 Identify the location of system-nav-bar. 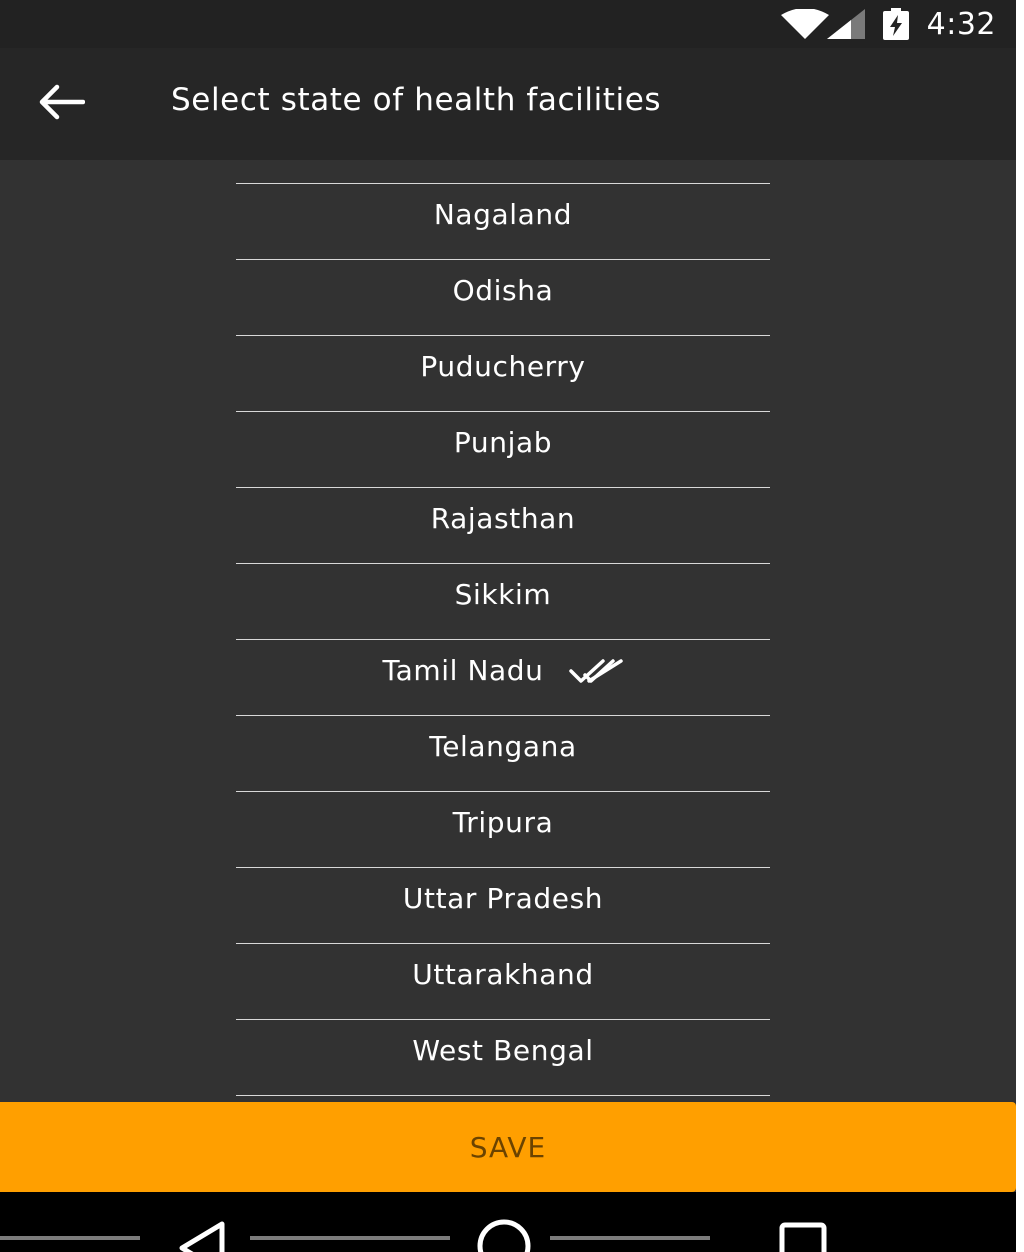
(508, 1222).